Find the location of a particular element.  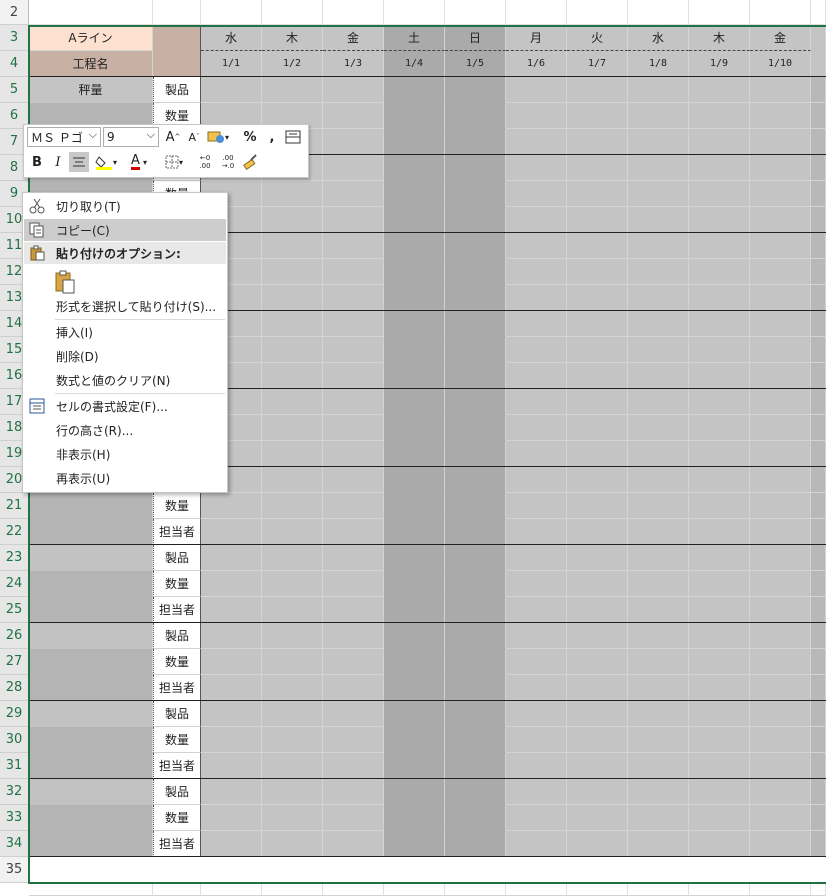

process-name-cell: 秤量 is located at coordinates (91, 90).